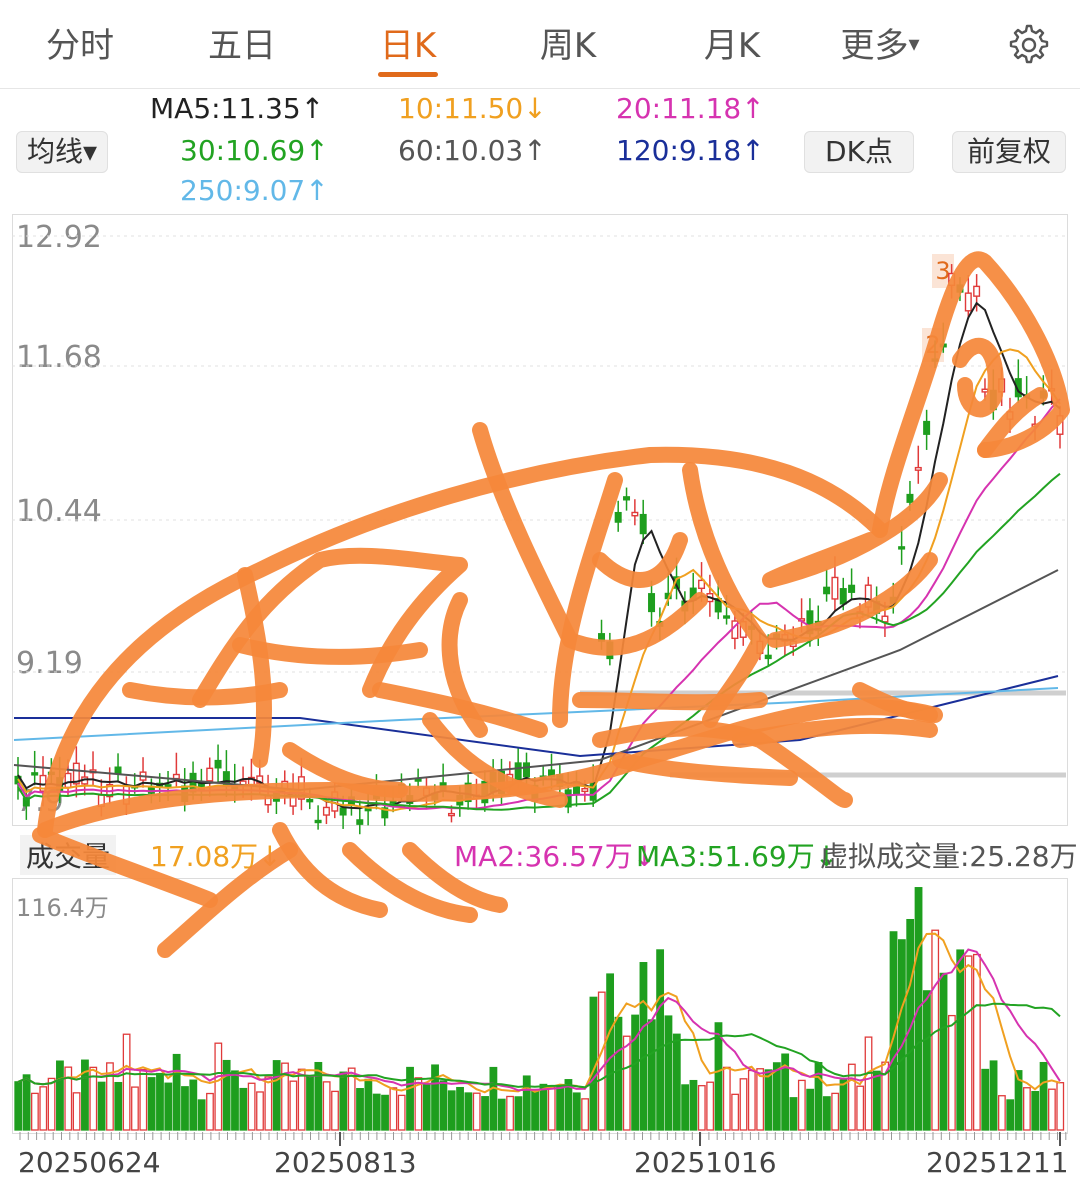  What do you see at coordinates (237, 108) in the screenshot?
I see `ma5-value: MA5:11.35↑` at bounding box center [237, 108].